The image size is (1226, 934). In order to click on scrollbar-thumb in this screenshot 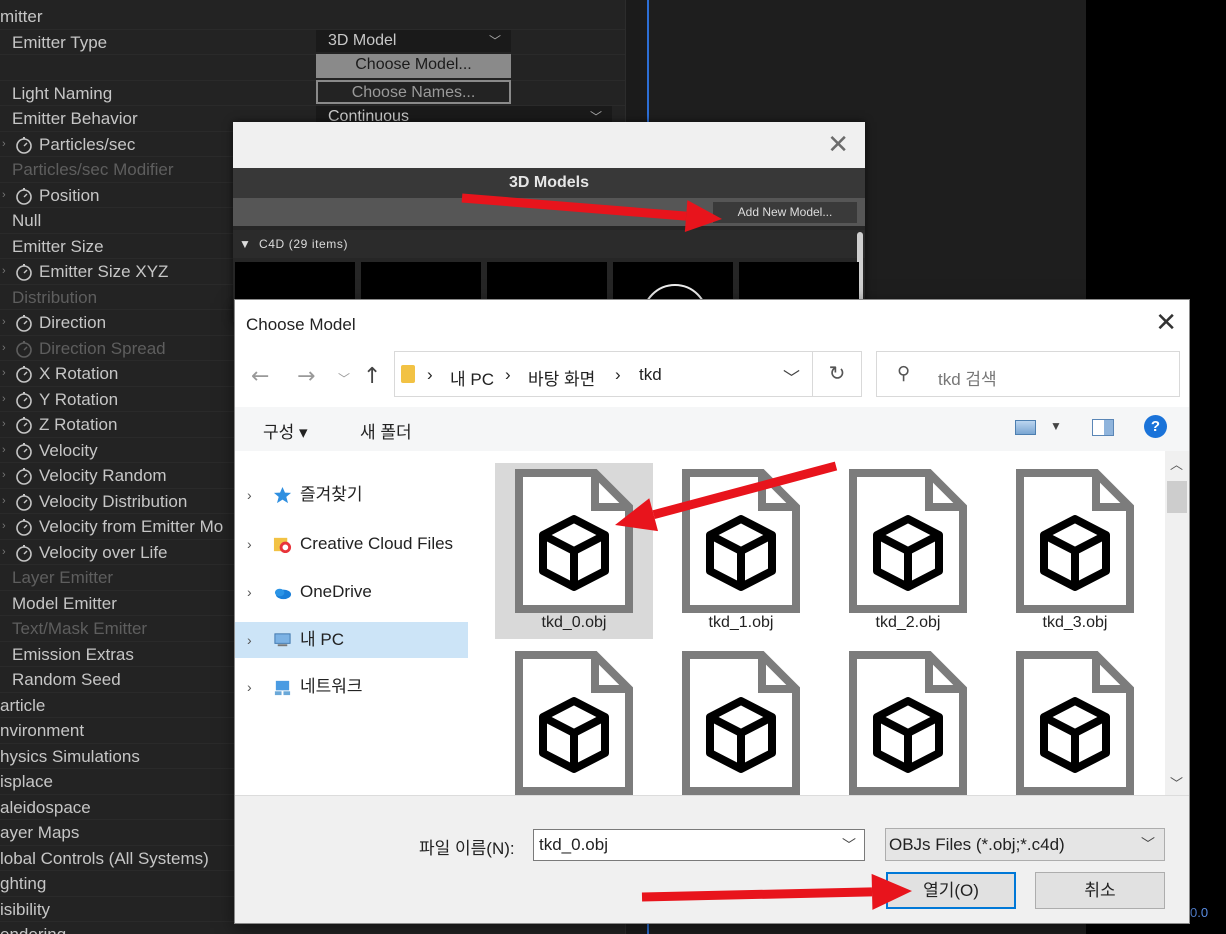, I will do `click(1177, 497)`.